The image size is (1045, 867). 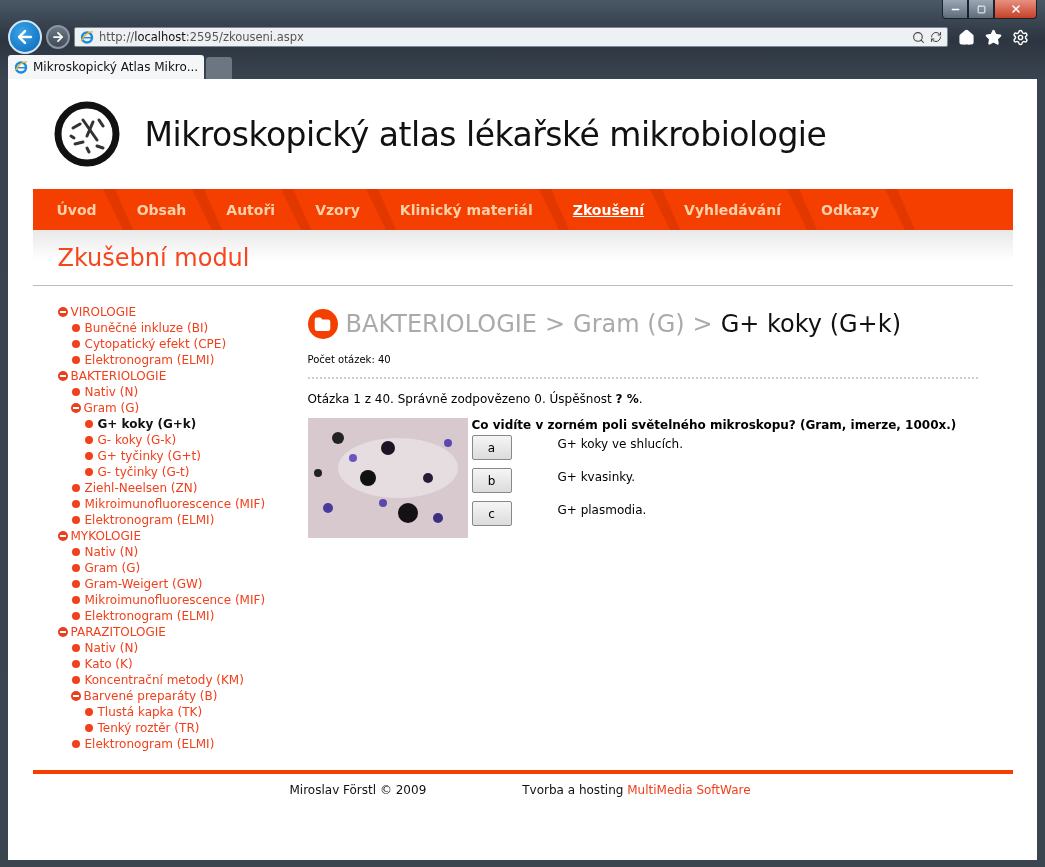 What do you see at coordinates (466, 209) in the screenshot?
I see `nav-link: Klinický materiál` at bounding box center [466, 209].